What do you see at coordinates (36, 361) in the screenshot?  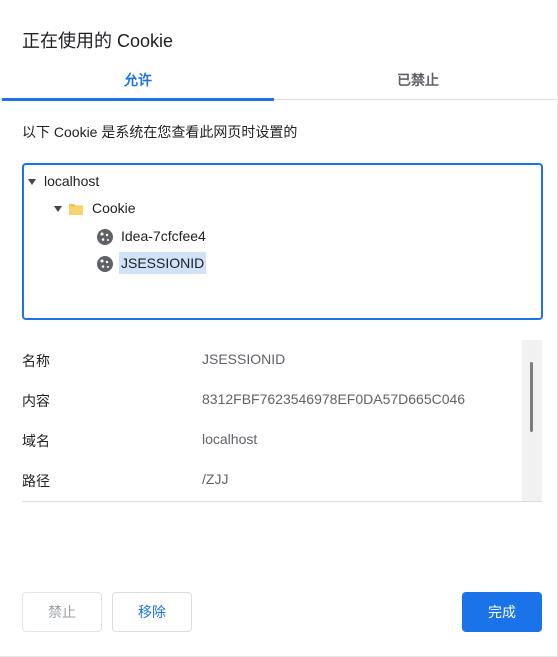 I see `detail-key: 名称` at bounding box center [36, 361].